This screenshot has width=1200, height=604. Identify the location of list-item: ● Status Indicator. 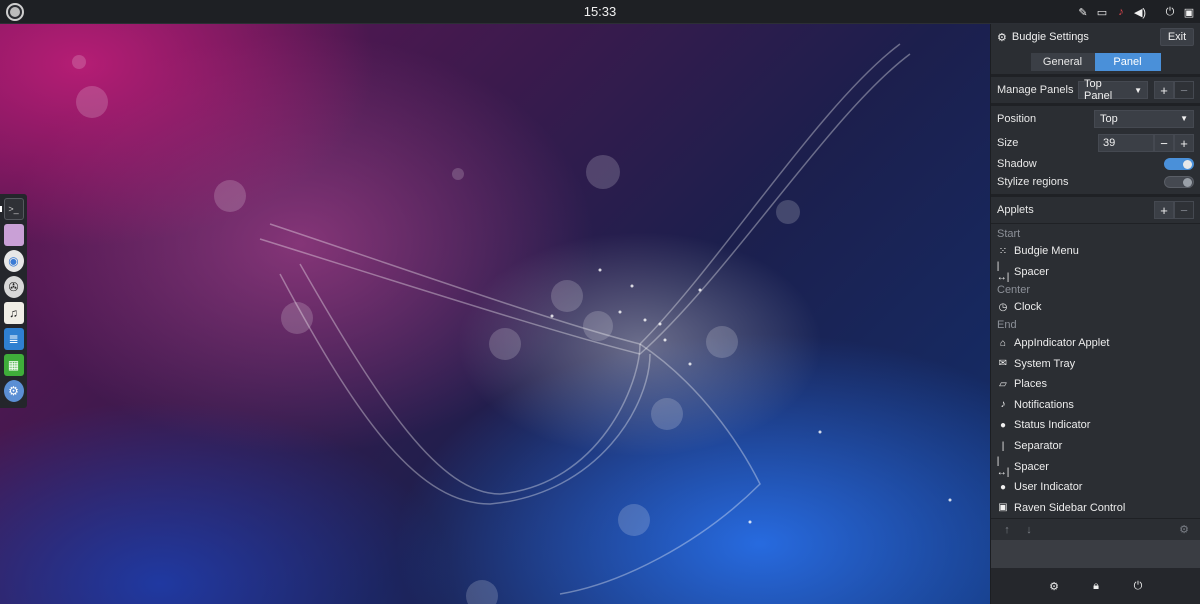
(1095, 425).